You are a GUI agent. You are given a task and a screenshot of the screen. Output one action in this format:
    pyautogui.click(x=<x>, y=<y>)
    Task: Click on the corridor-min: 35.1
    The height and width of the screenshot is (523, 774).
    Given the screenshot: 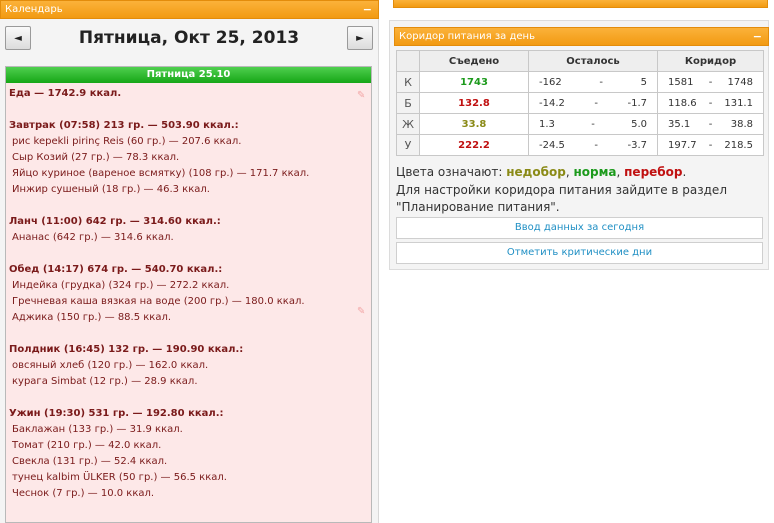 What is the action you would take?
    pyautogui.click(x=679, y=124)
    